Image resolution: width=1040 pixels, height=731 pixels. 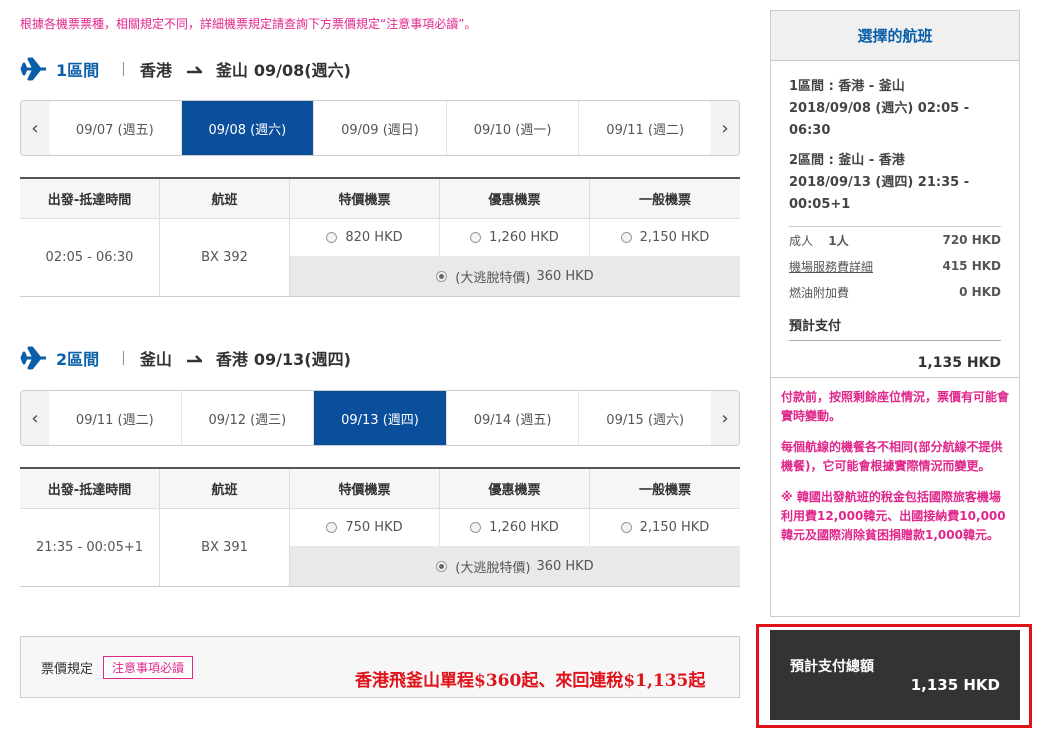 I want to click on leg-2-title: 2區間 : 釜山 - 香港, so click(x=847, y=160).